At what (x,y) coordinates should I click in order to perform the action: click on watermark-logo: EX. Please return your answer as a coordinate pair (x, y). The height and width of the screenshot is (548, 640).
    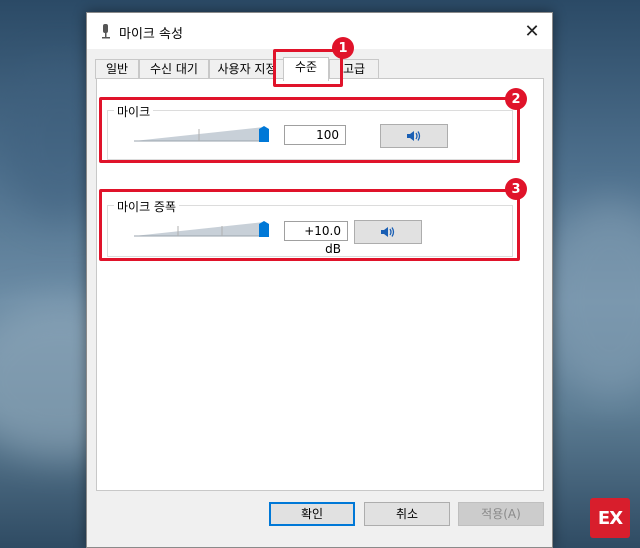
    Looking at the image, I should click on (610, 518).